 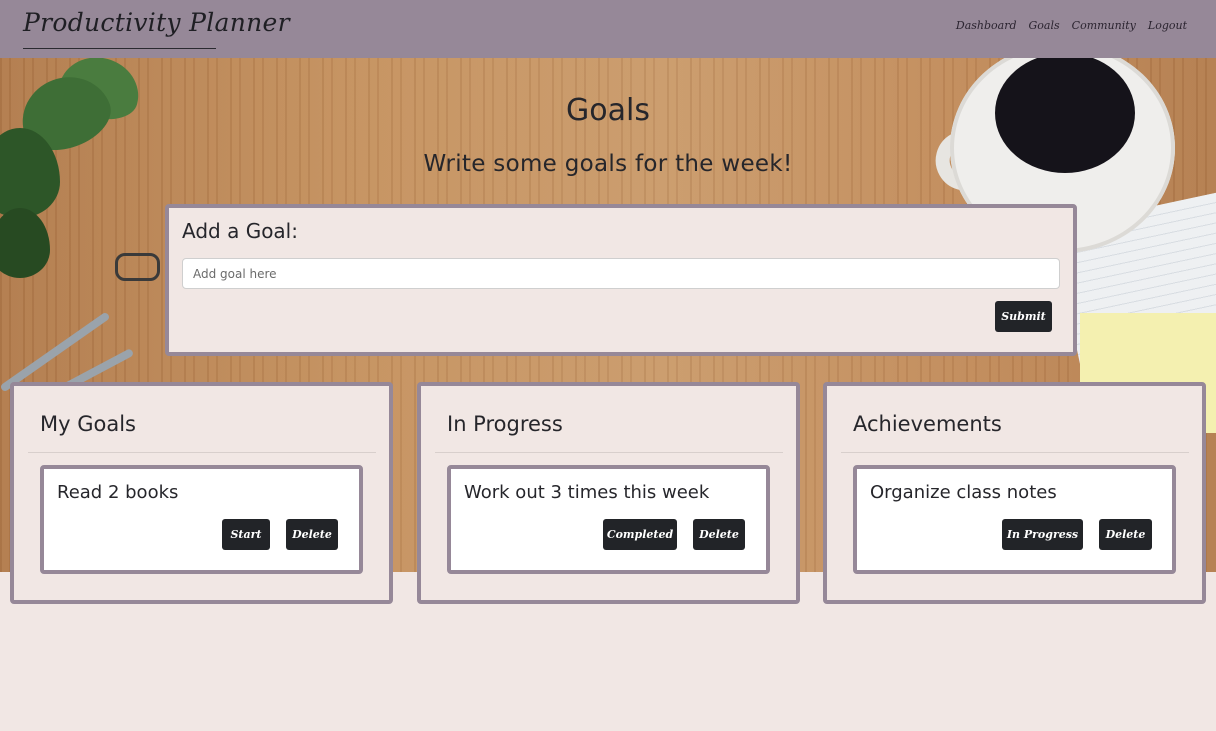 What do you see at coordinates (156, 22) in the screenshot?
I see `brand-logo: Productivity Planner` at bounding box center [156, 22].